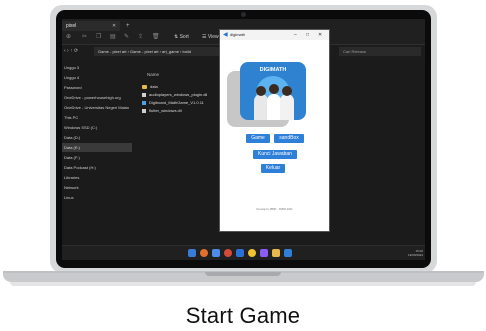 The width and height of the screenshot is (486, 331). I want to click on rename-icon: ✎, so click(126, 37).